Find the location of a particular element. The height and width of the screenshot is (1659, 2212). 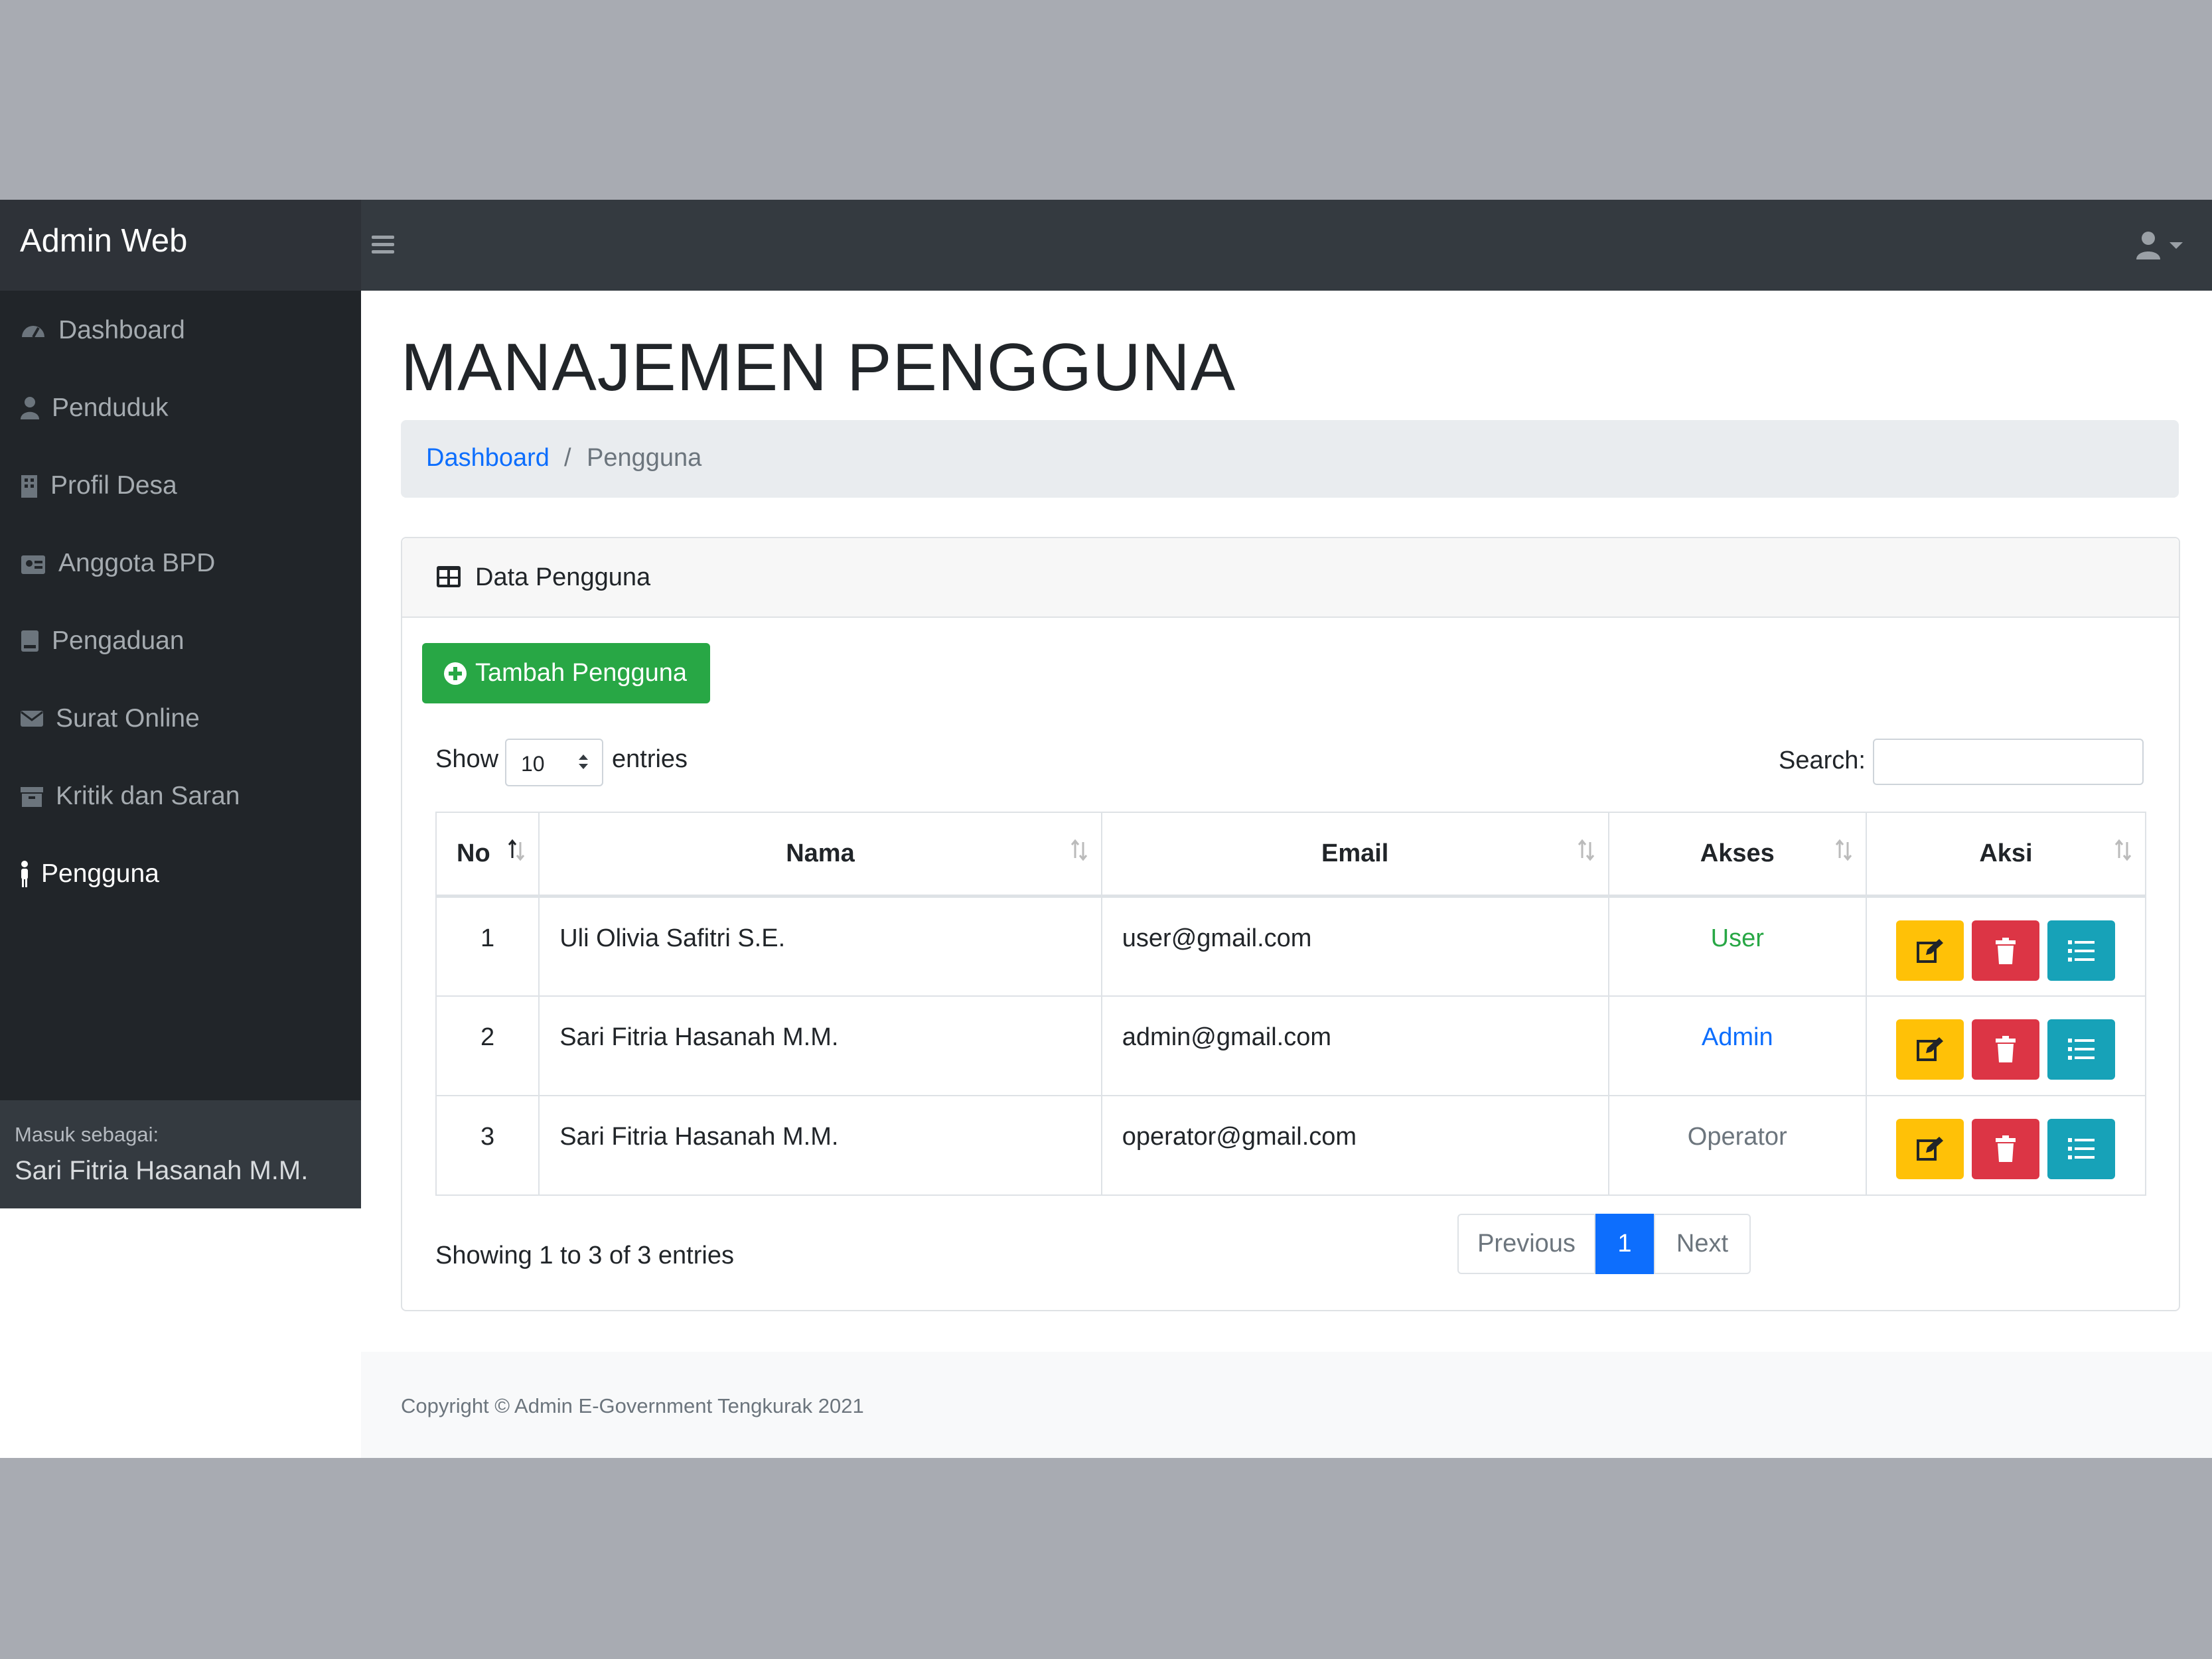

sidebar-item-label: Pengaduan is located at coordinates (118, 640).